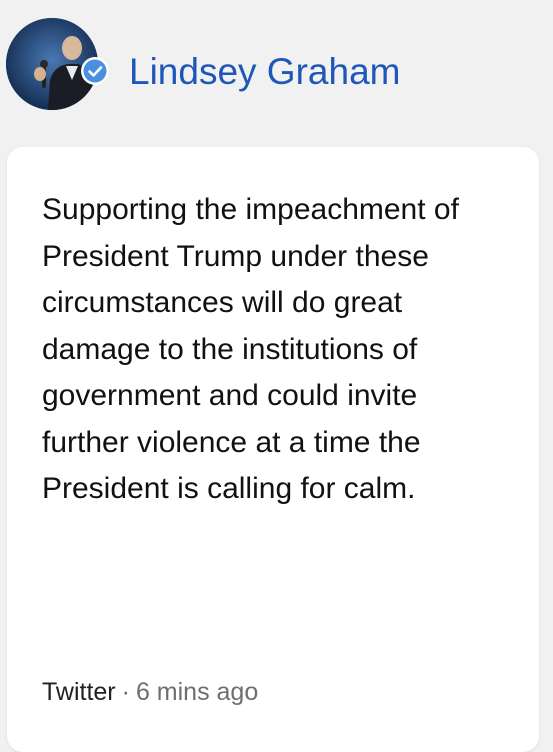  What do you see at coordinates (222, 302) in the screenshot?
I see `post-text-line: circumstances will do great` at bounding box center [222, 302].